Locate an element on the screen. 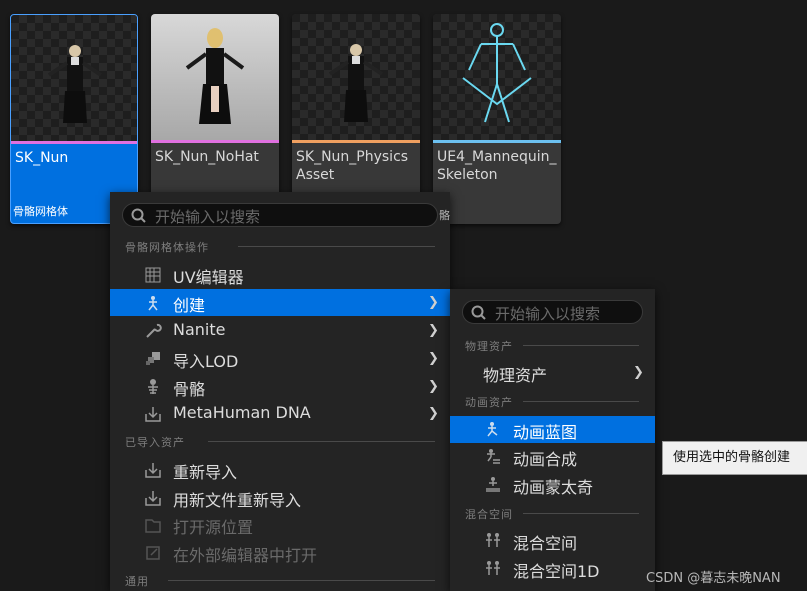 Image resolution: width=807 pixels, height=591 pixels. menu-item-anim-composite: 动画蒙太奇 is located at coordinates (552, 484).